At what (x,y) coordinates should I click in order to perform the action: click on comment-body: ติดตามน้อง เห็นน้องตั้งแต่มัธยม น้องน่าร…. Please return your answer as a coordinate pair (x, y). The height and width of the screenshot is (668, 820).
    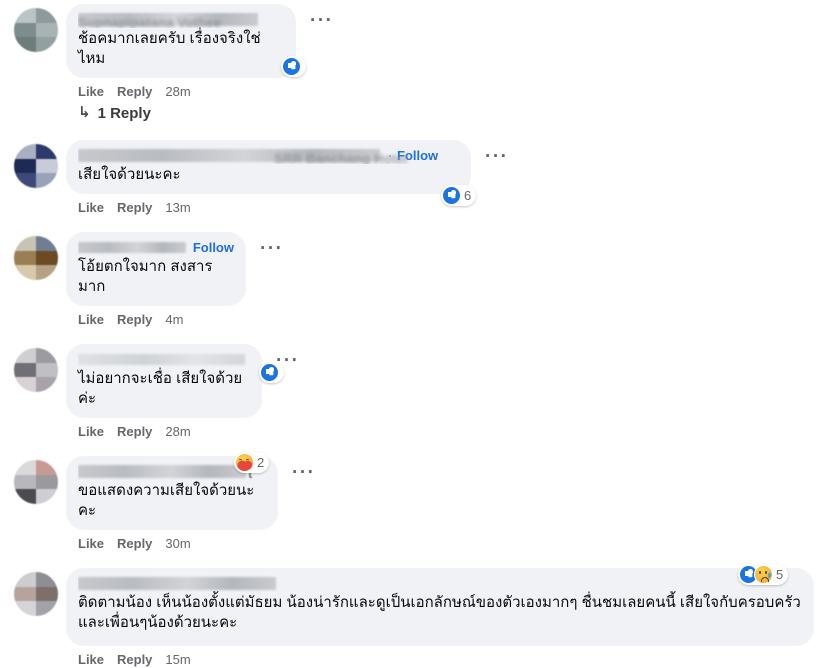
    Looking at the image, I should click on (443, 618).